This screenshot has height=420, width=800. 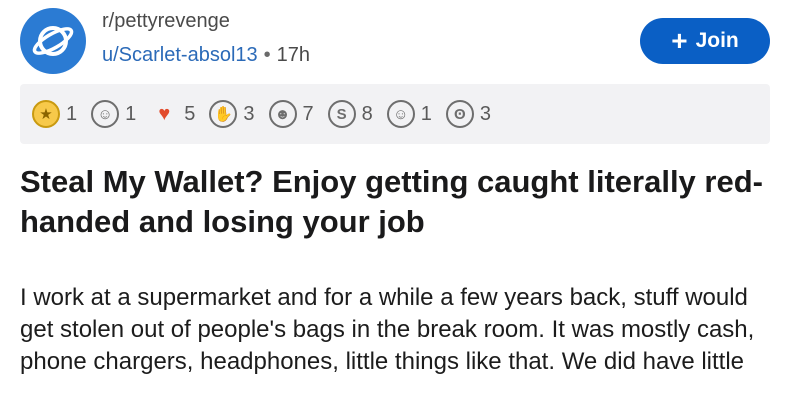 I want to click on award-item: ʘ 3, so click(x=468, y=114).